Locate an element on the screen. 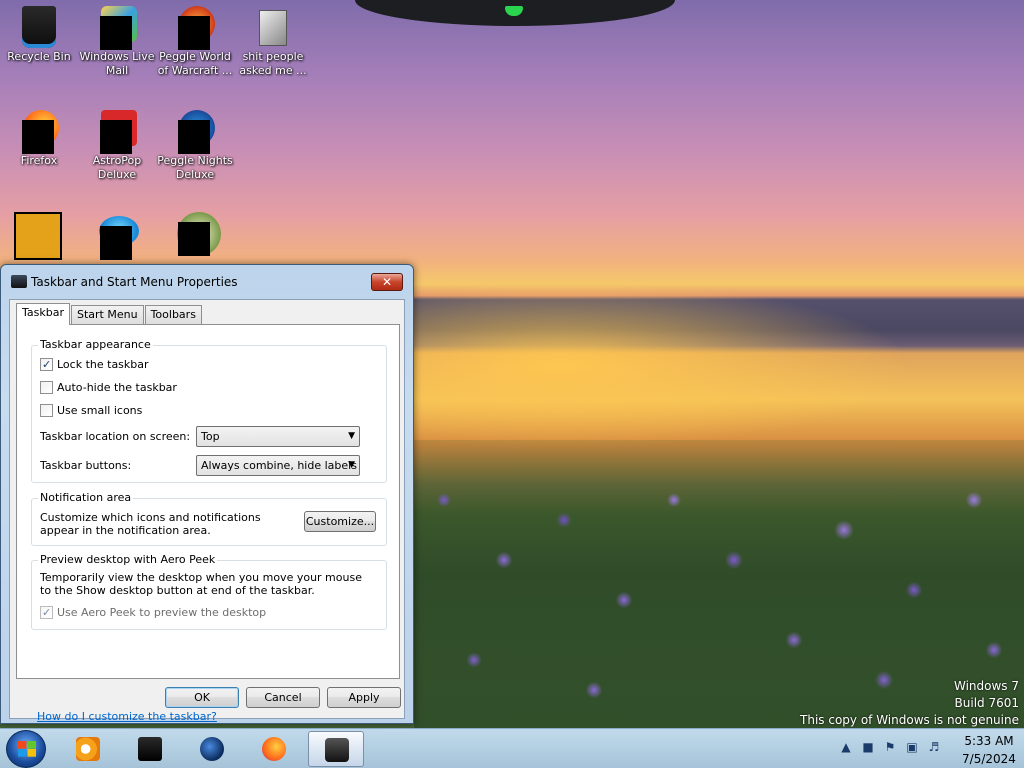 The height and width of the screenshot is (768, 1024). apply-button: Apply is located at coordinates (364, 697).